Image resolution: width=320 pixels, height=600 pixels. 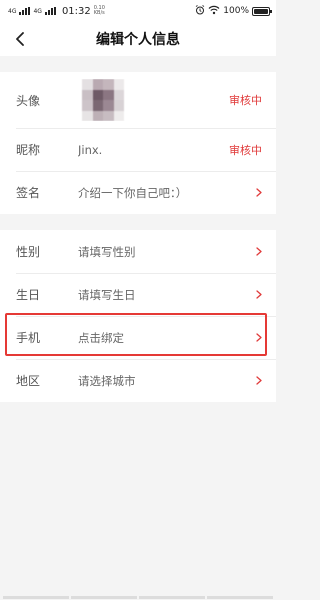 I want to click on avatar-status: 审核中, so click(x=245, y=100).